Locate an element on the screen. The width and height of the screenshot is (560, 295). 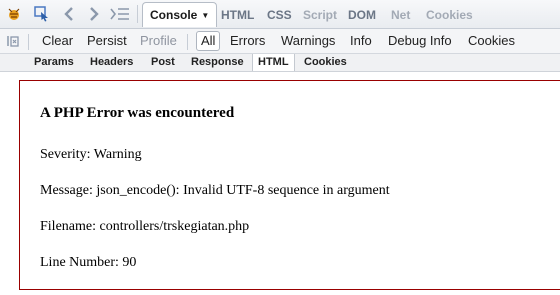
tab-response: Response is located at coordinates (217, 62).